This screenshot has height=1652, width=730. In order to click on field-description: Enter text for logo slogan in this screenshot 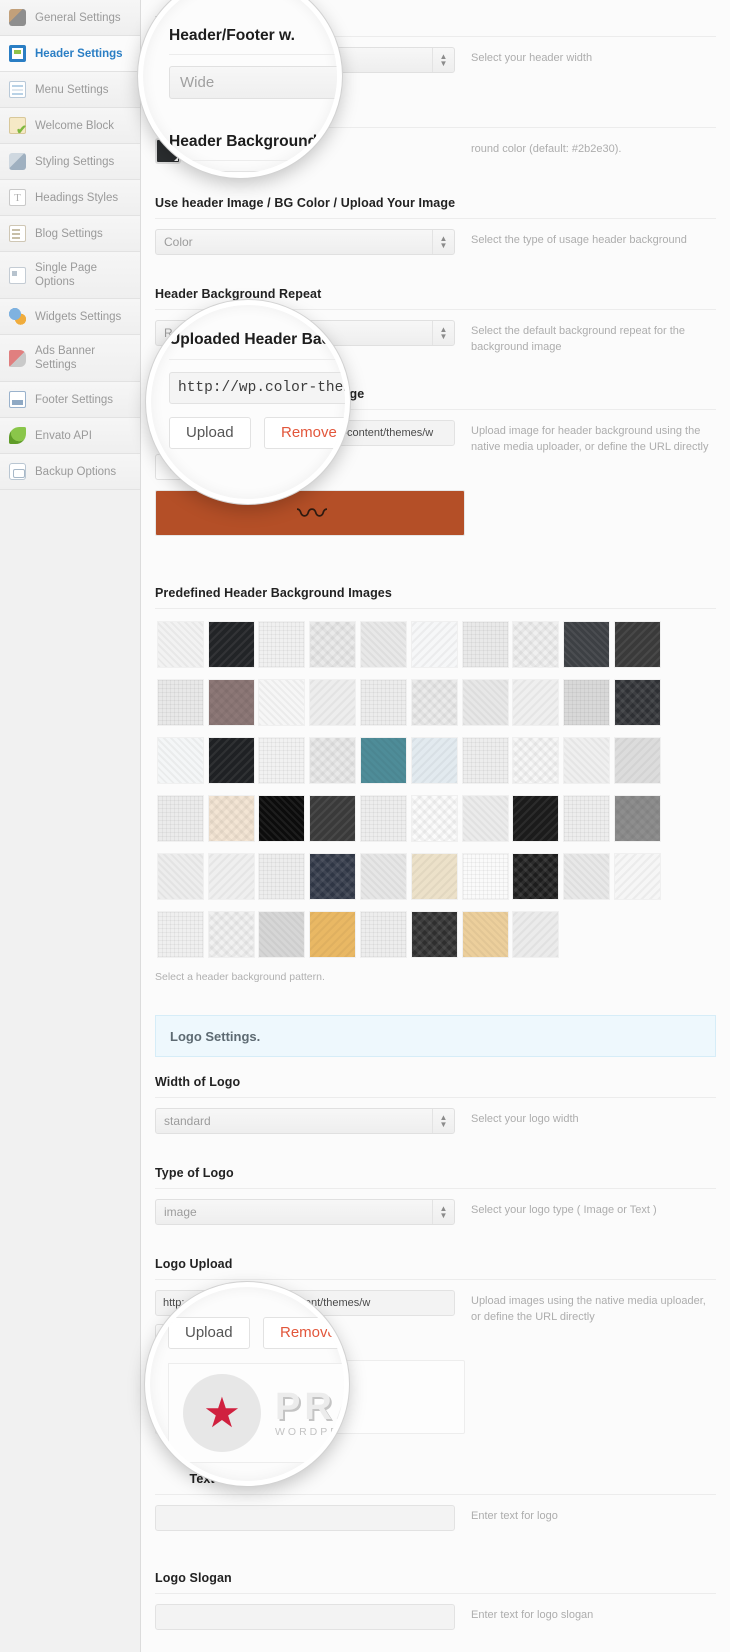, I will do `click(532, 1615)`.